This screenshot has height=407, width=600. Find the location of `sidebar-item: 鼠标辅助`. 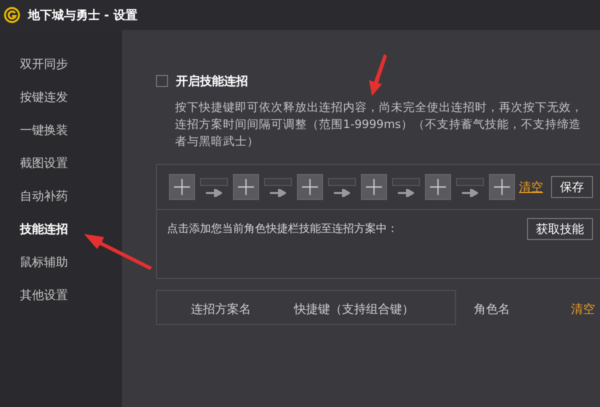

sidebar-item: 鼠标辅助 is located at coordinates (71, 262).